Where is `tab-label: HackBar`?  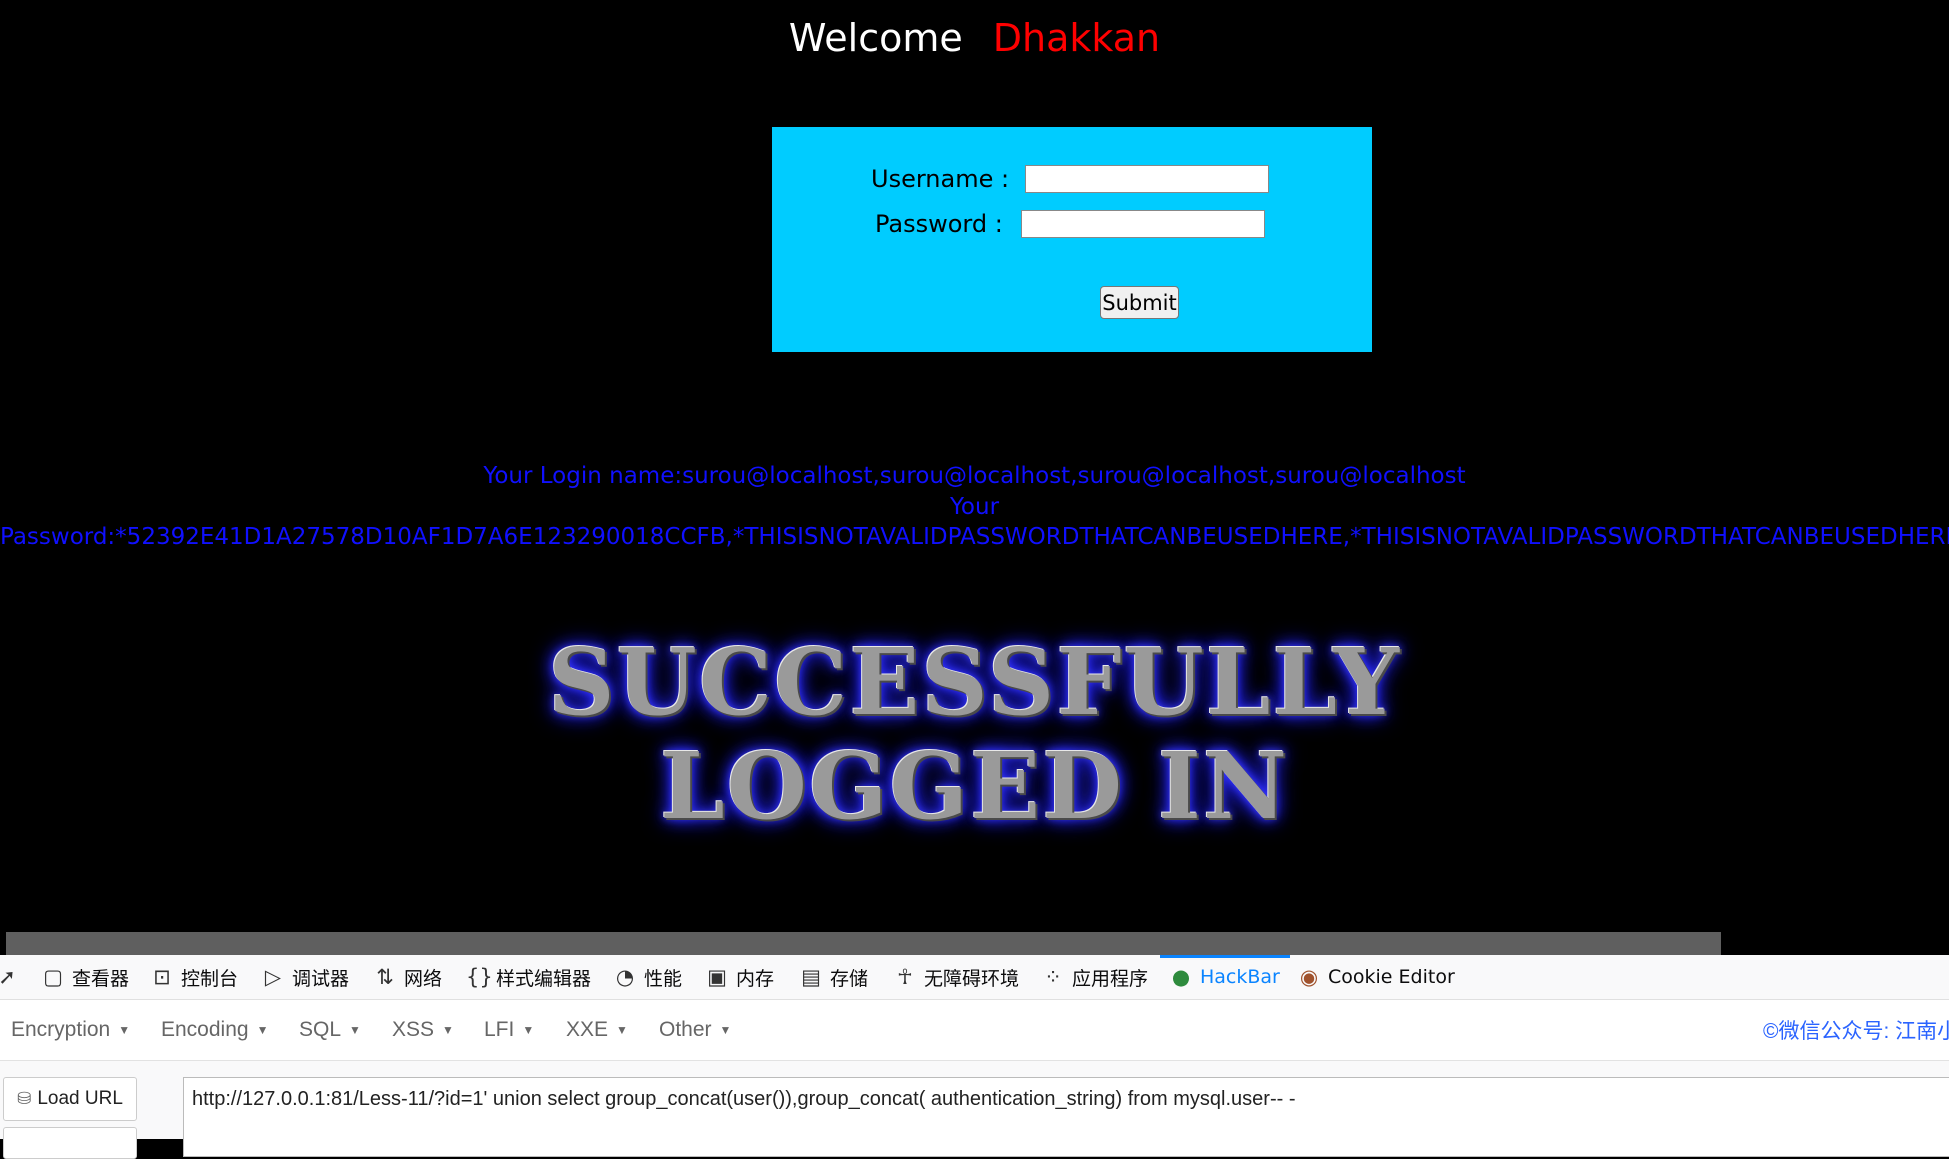 tab-label: HackBar is located at coordinates (1240, 977).